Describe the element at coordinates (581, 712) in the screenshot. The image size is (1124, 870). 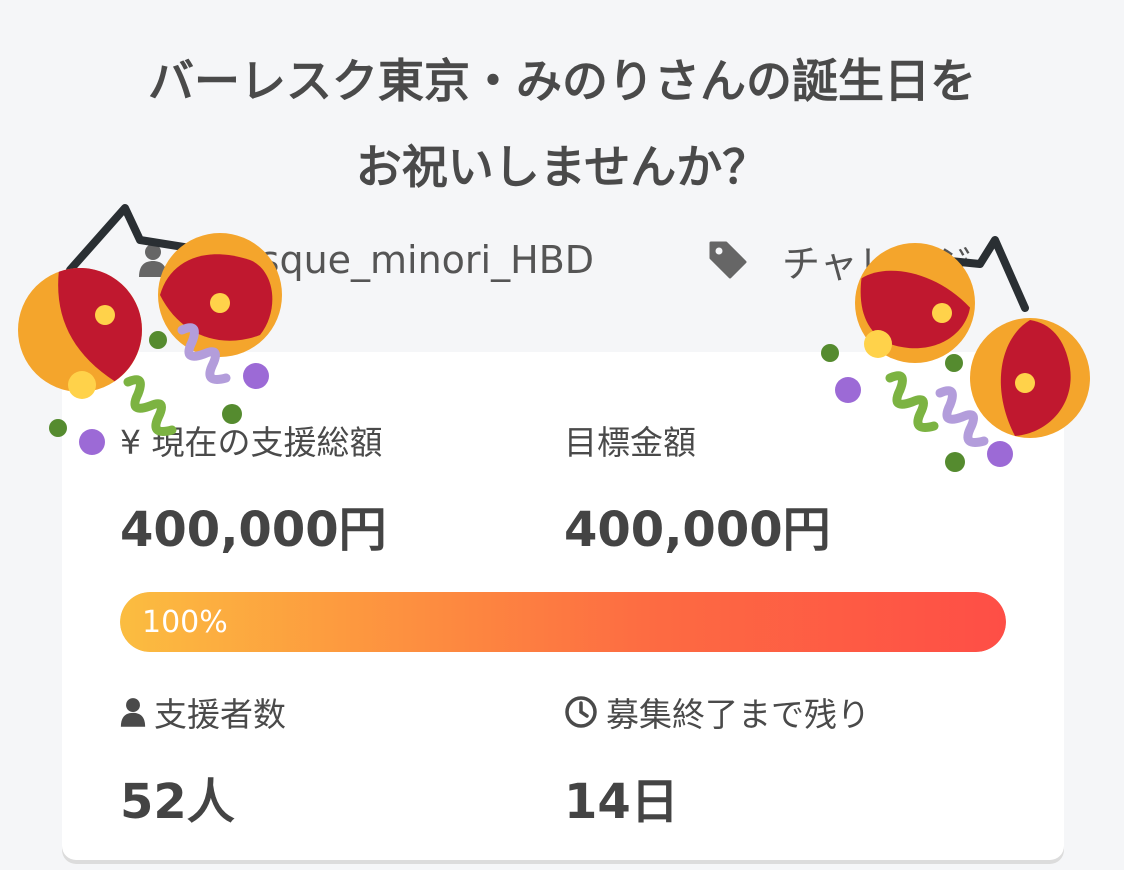
I see `clock-icon` at that location.